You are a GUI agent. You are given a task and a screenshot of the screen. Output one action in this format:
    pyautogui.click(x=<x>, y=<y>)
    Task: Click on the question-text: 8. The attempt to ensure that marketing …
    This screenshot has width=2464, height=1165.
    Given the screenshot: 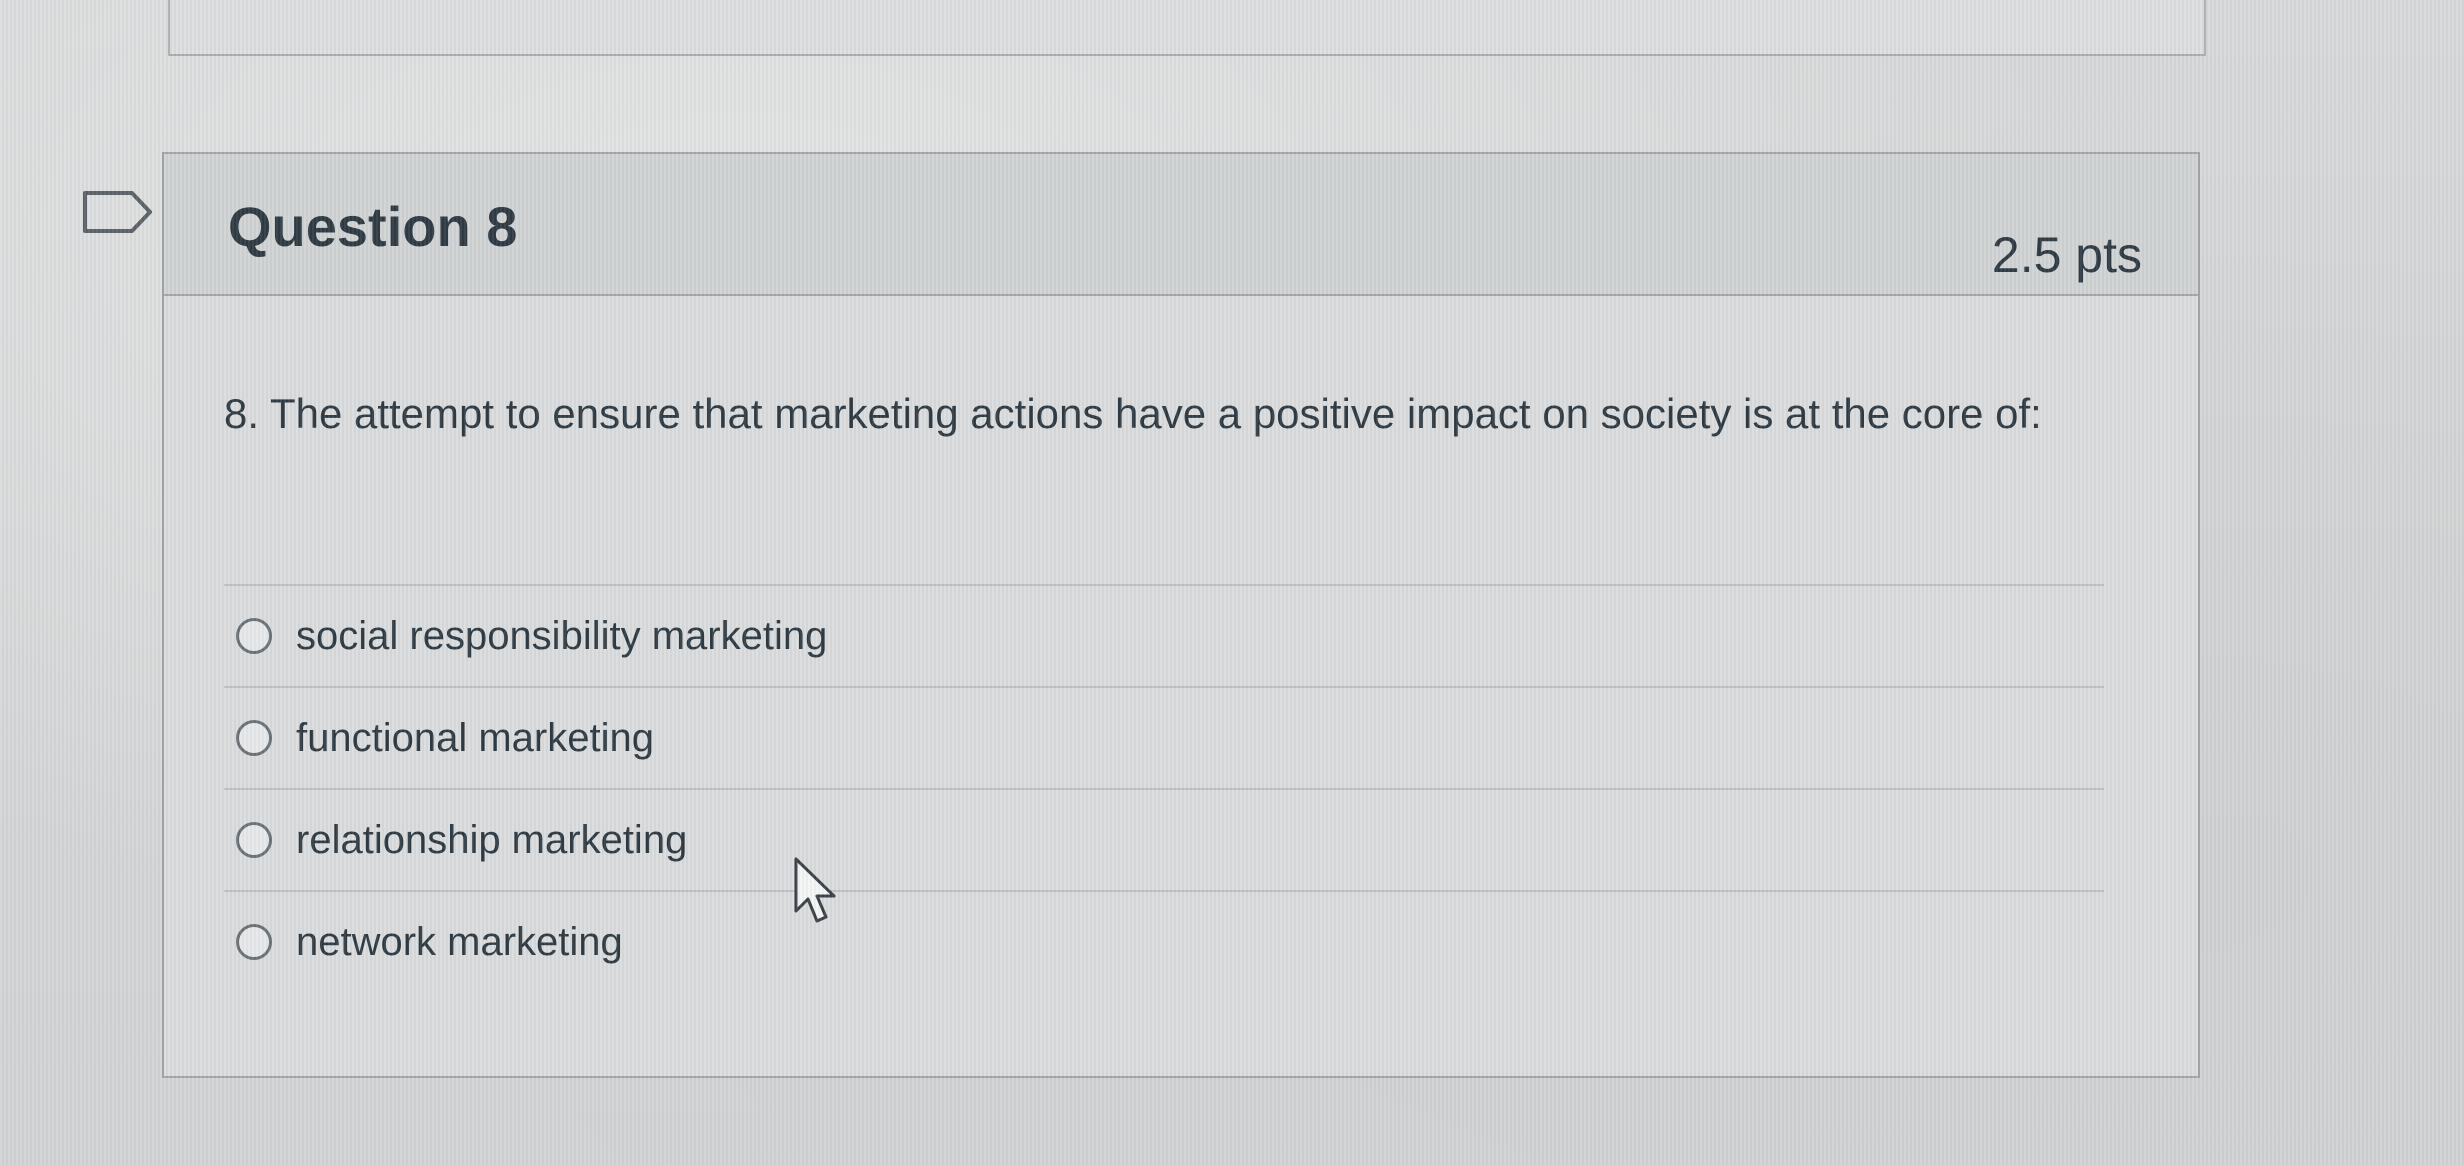 What is the action you would take?
    pyautogui.click(x=1133, y=413)
    